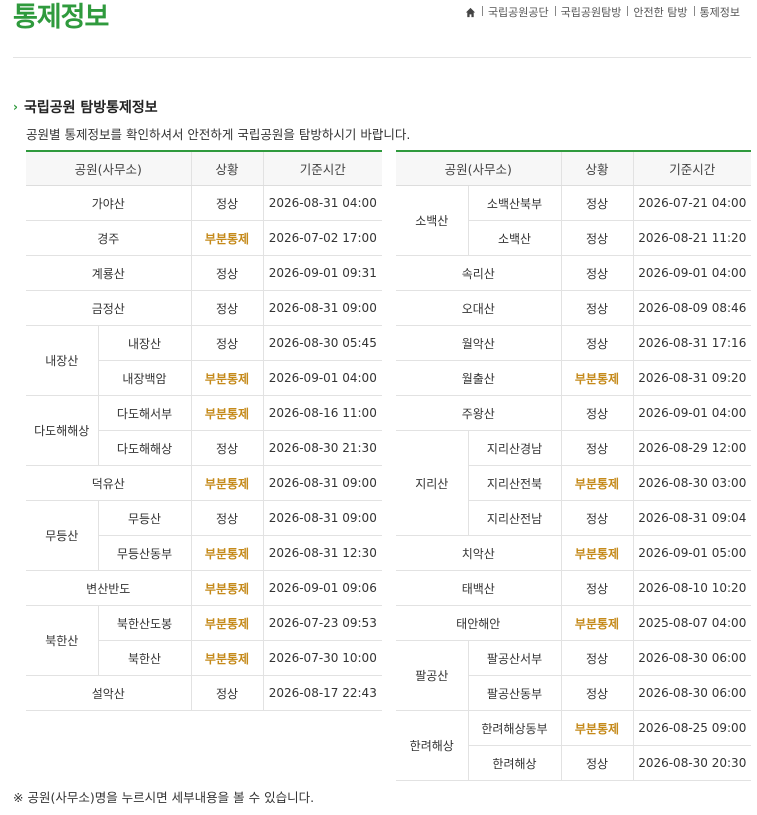 Image resolution: width=757 pixels, height=815 pixels. I want to click on table-row: 주왕산 정상 2026-09-01 04:00, so click(574, 413).